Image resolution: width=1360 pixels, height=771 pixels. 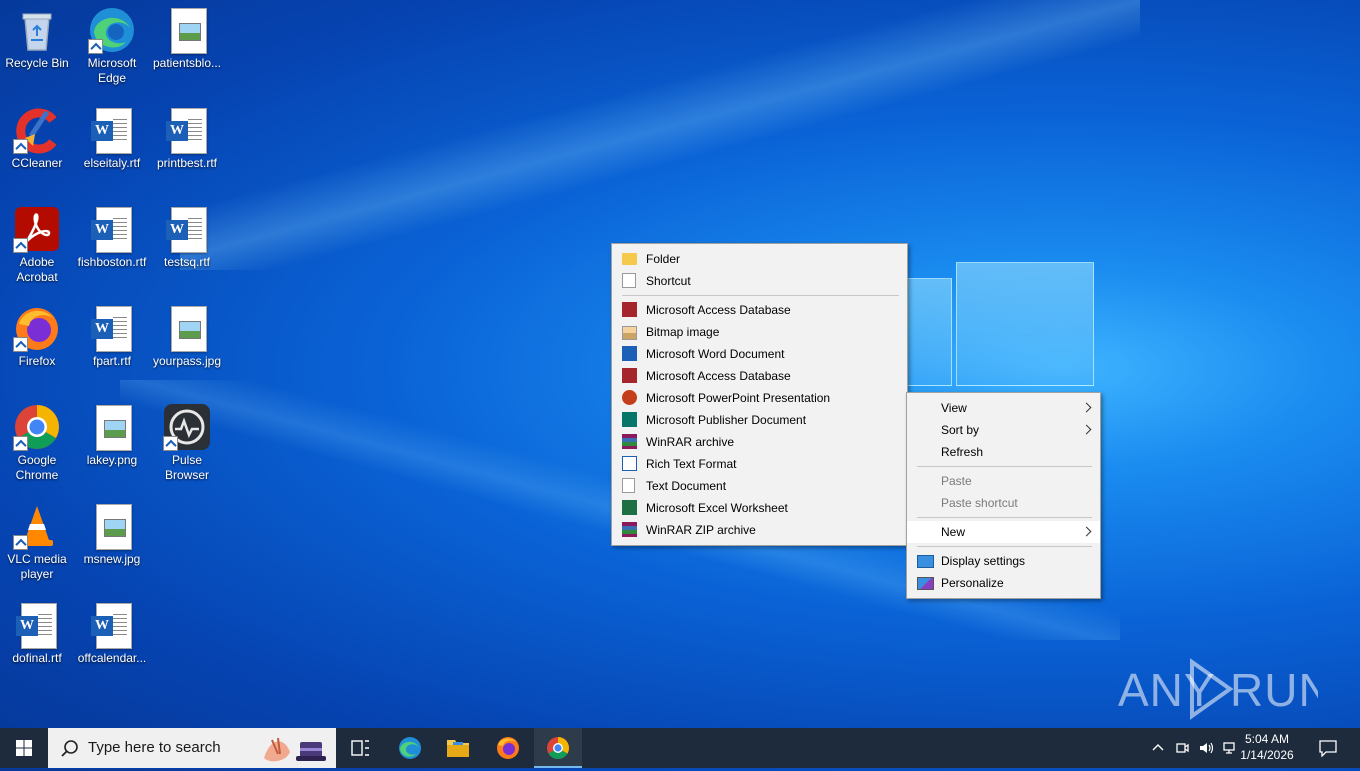 I want to click on windows-start-icon, so click(x=24, y=748).